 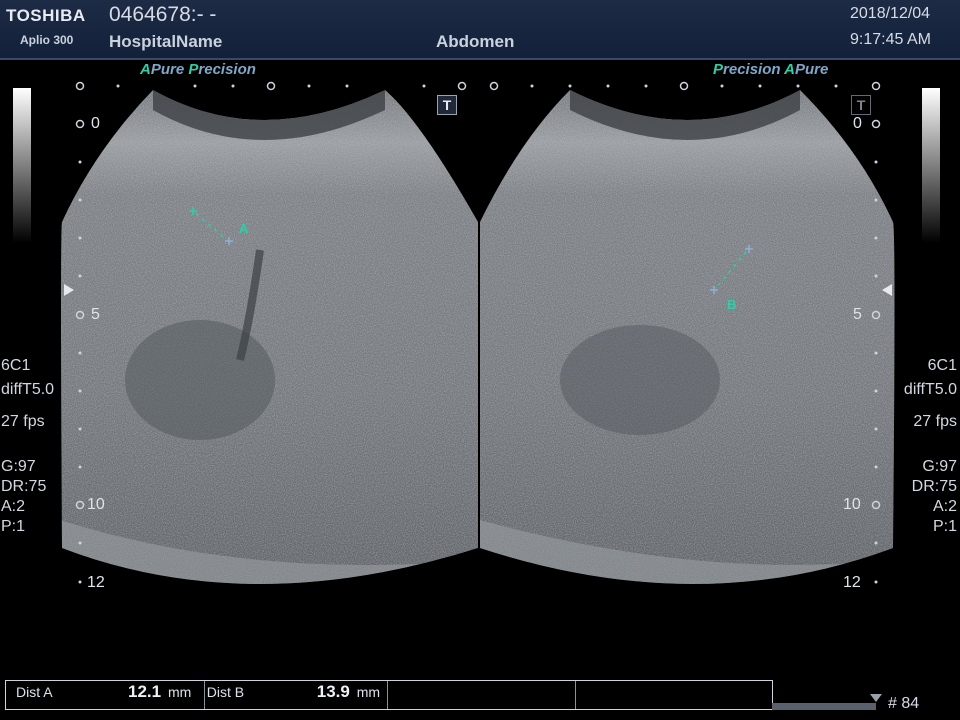 What do you see at coordinates (95, 123) in the screenshot?
I see `left-depth-0: 0` at bounding box center [95, 123].